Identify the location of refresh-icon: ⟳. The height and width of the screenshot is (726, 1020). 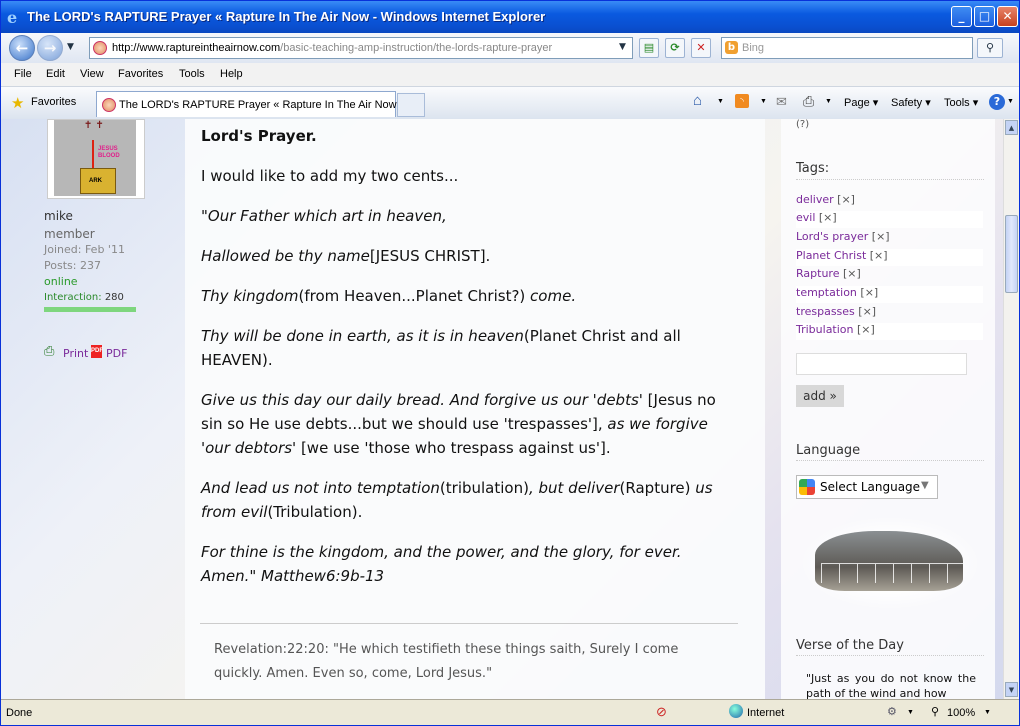
(675, 48).